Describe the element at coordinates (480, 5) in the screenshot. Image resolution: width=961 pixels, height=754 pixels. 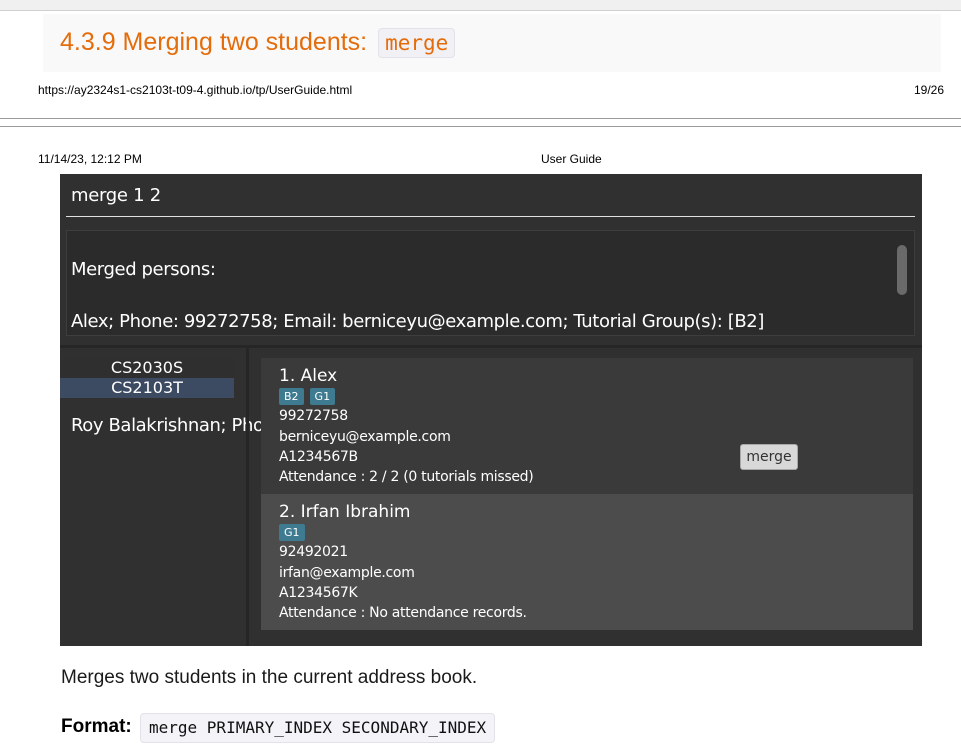
I see `page-top-strip` at that location.